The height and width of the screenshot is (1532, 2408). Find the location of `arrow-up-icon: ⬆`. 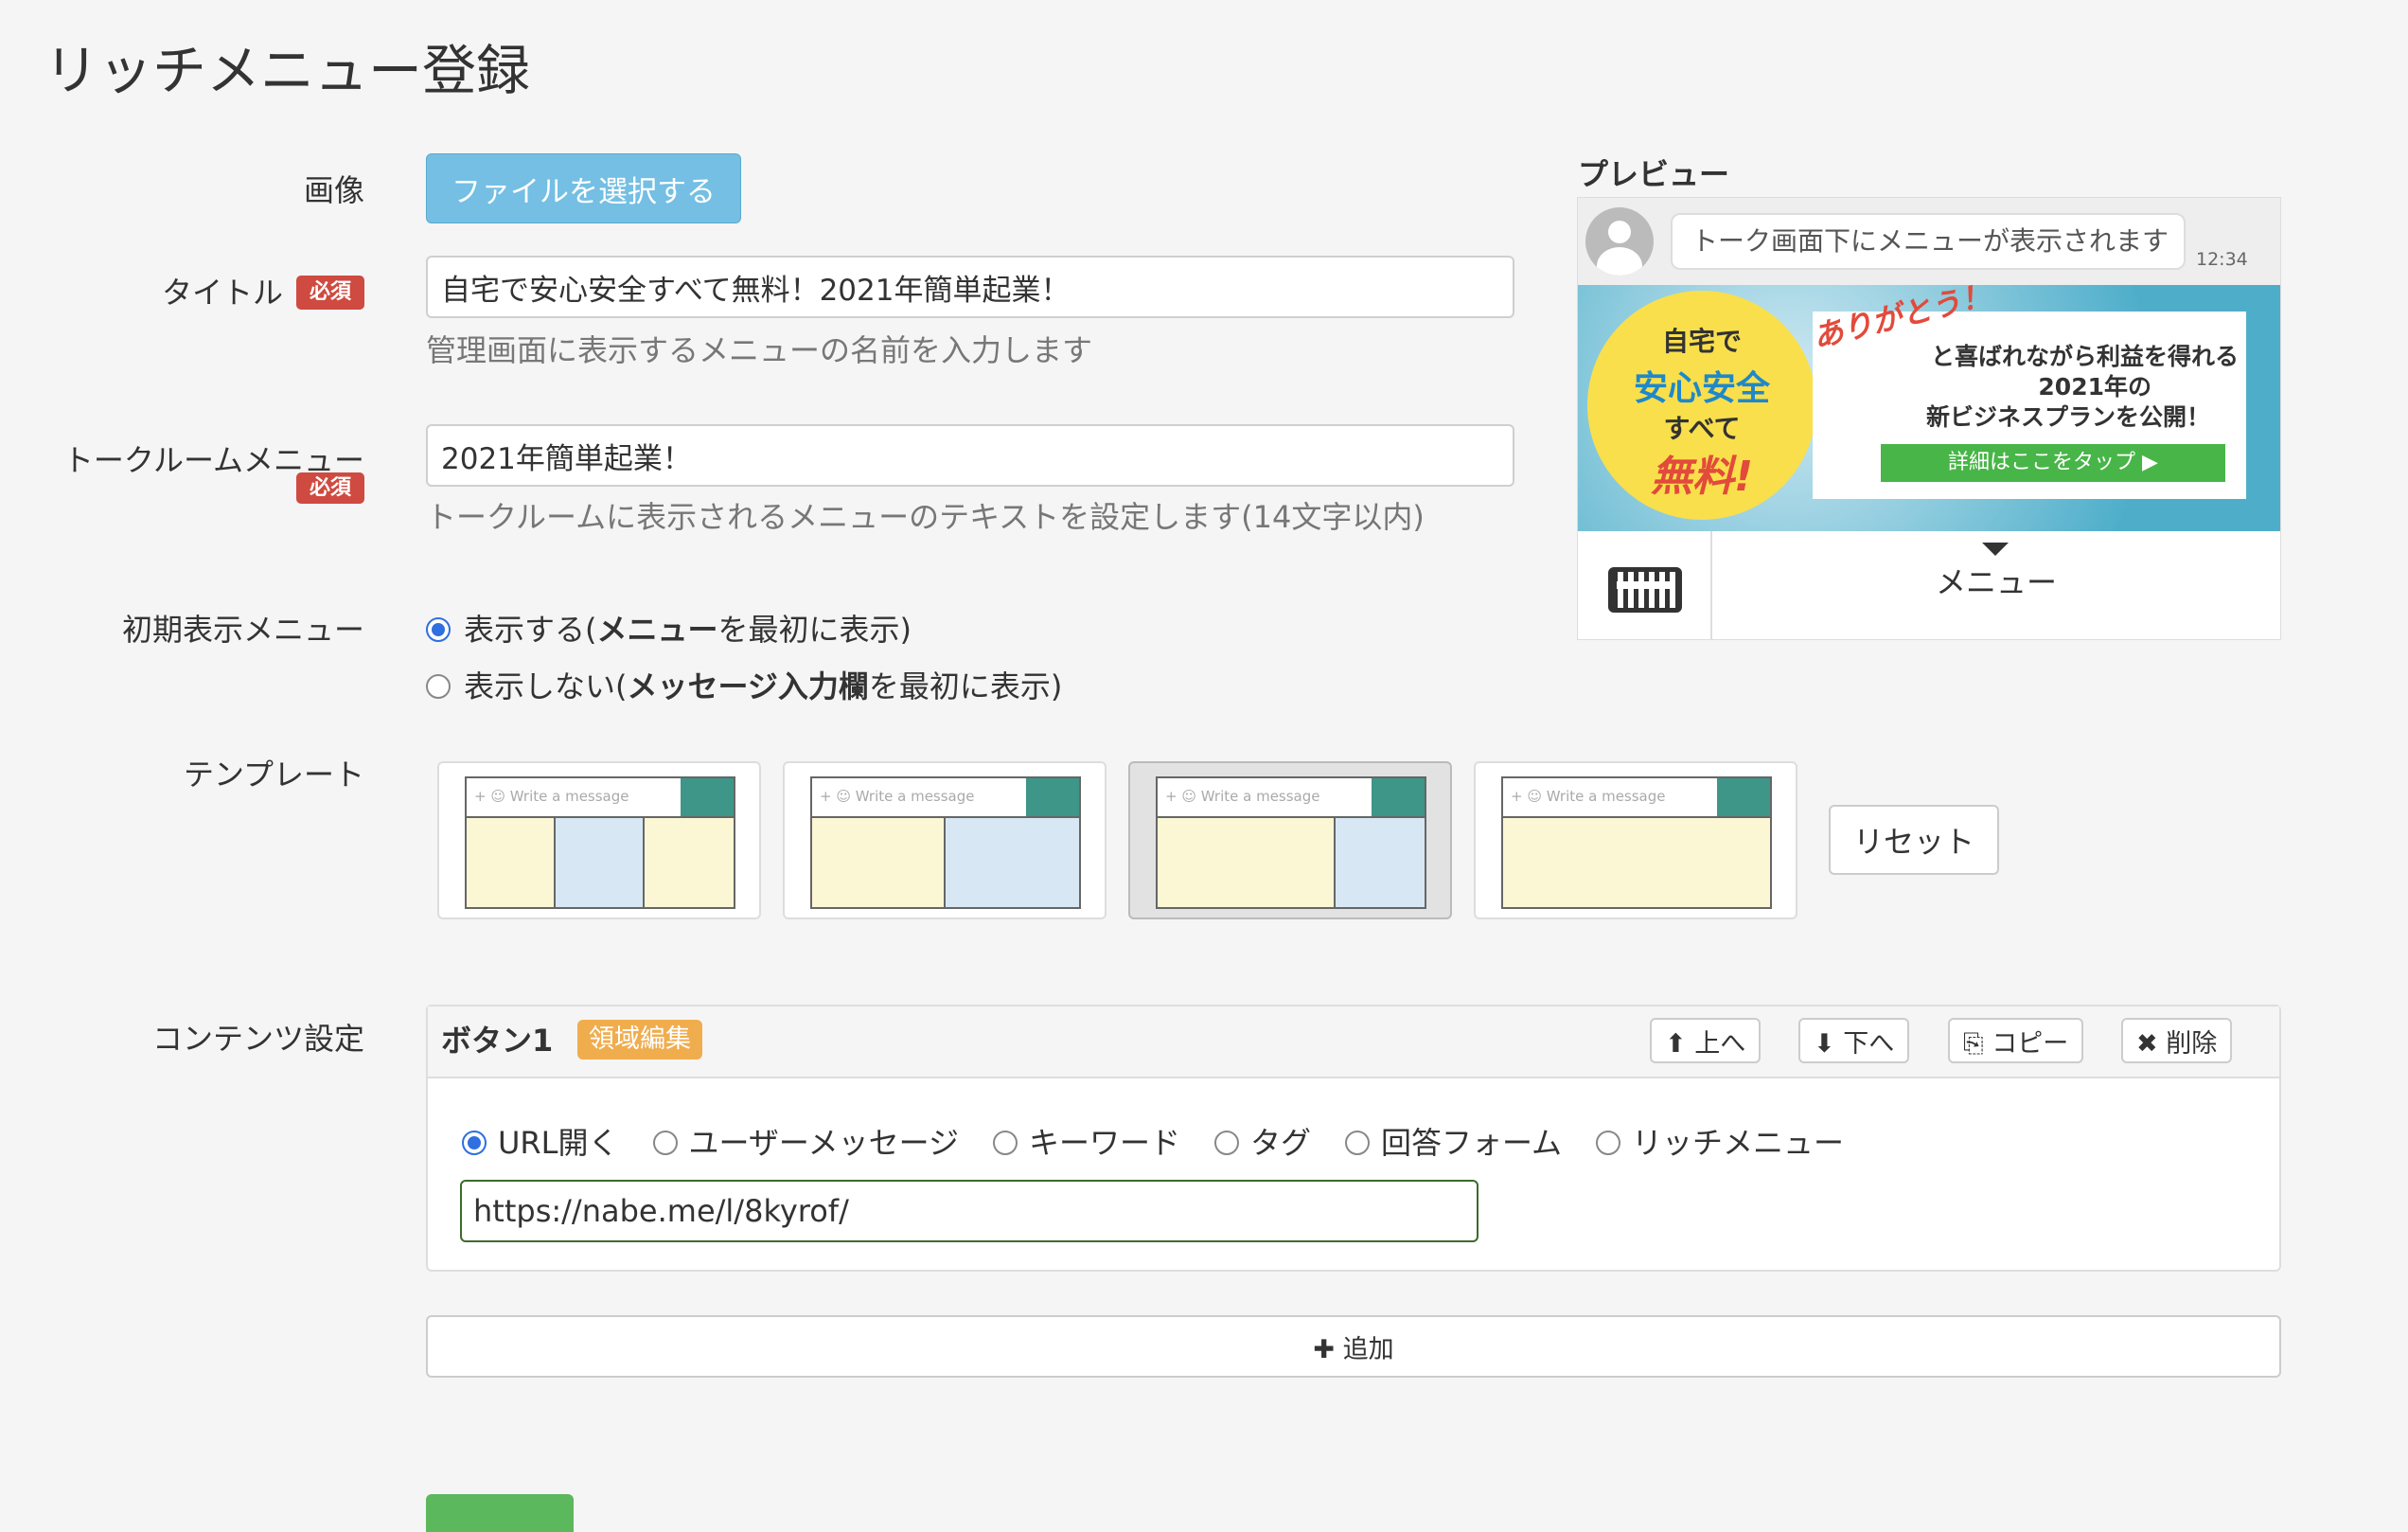

arrow-up-icon: ⬆ is located at coordinates (1676, 1043).